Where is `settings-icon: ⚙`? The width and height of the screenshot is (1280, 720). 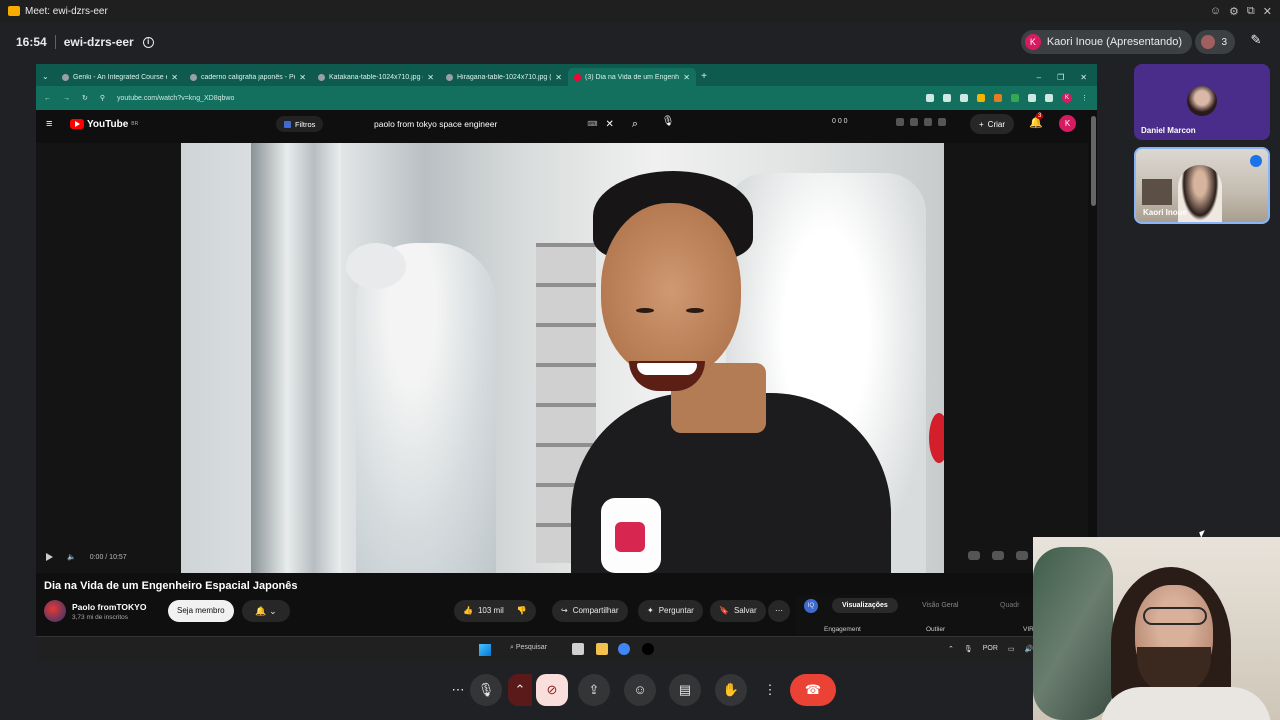 settings-icon: ⚙ is located at coordinates (1234, 11).